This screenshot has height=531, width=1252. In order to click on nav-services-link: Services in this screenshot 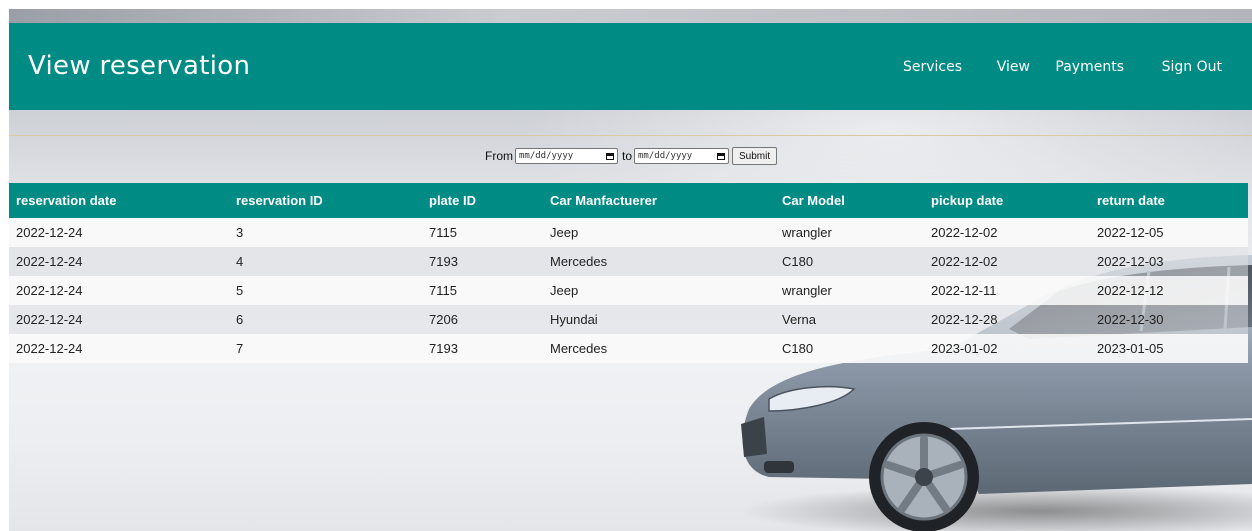, I will do `click(932, 67)`.